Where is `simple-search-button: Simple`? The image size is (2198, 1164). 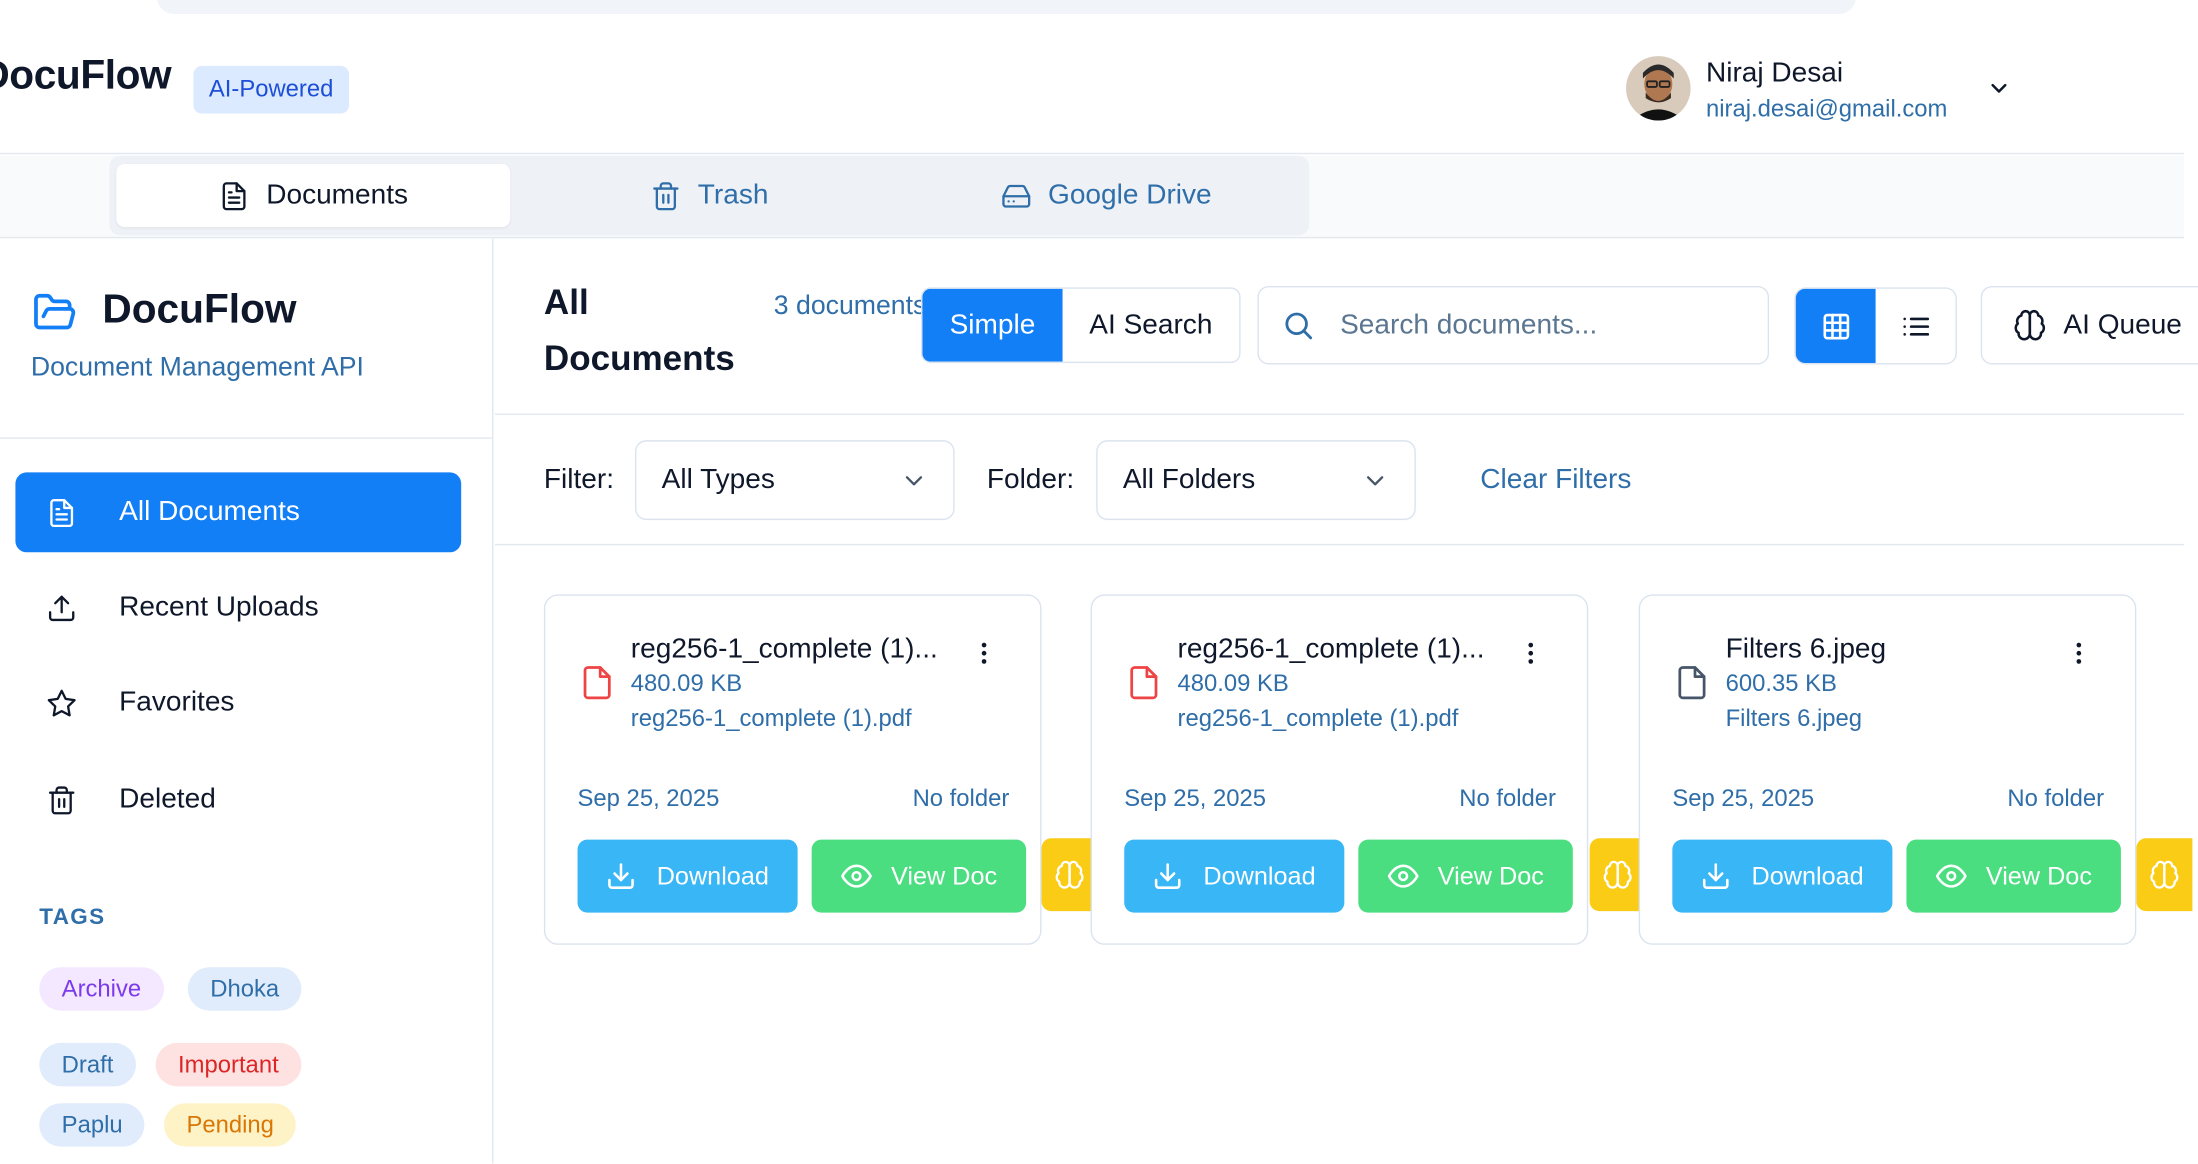
simple-search-button: Simple is located at coordinates (992, 325).